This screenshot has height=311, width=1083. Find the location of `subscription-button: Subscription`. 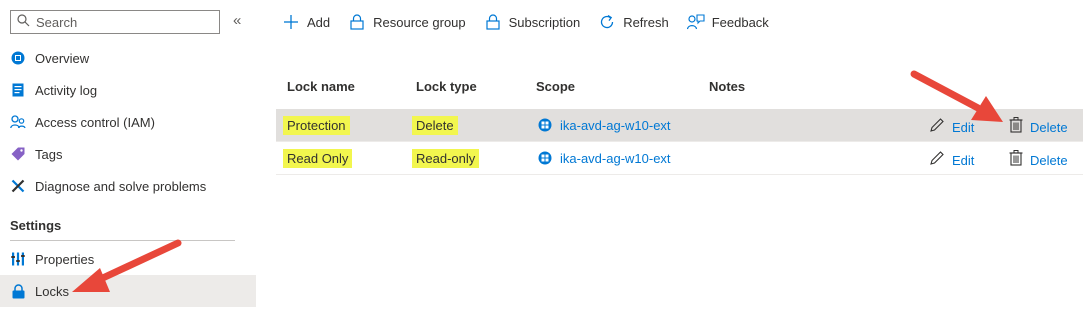

subscription-button: Subscription is located at coordinates (532, 22).